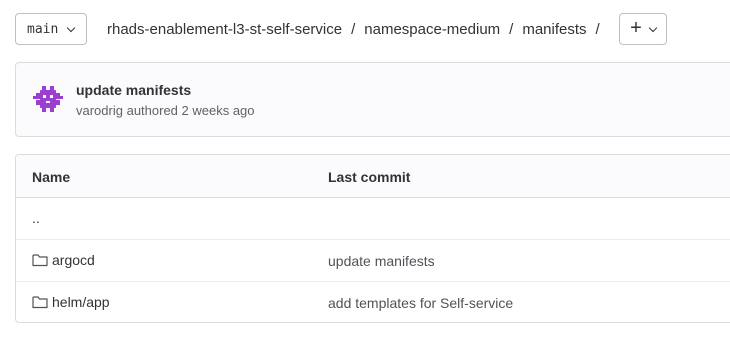 The width and height of the screenshot is (730, 342). I want to click on row-name: .., so click(36, 218).